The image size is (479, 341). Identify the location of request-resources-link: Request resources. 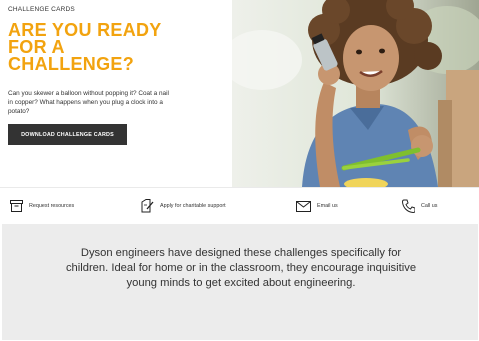
(42, 206).